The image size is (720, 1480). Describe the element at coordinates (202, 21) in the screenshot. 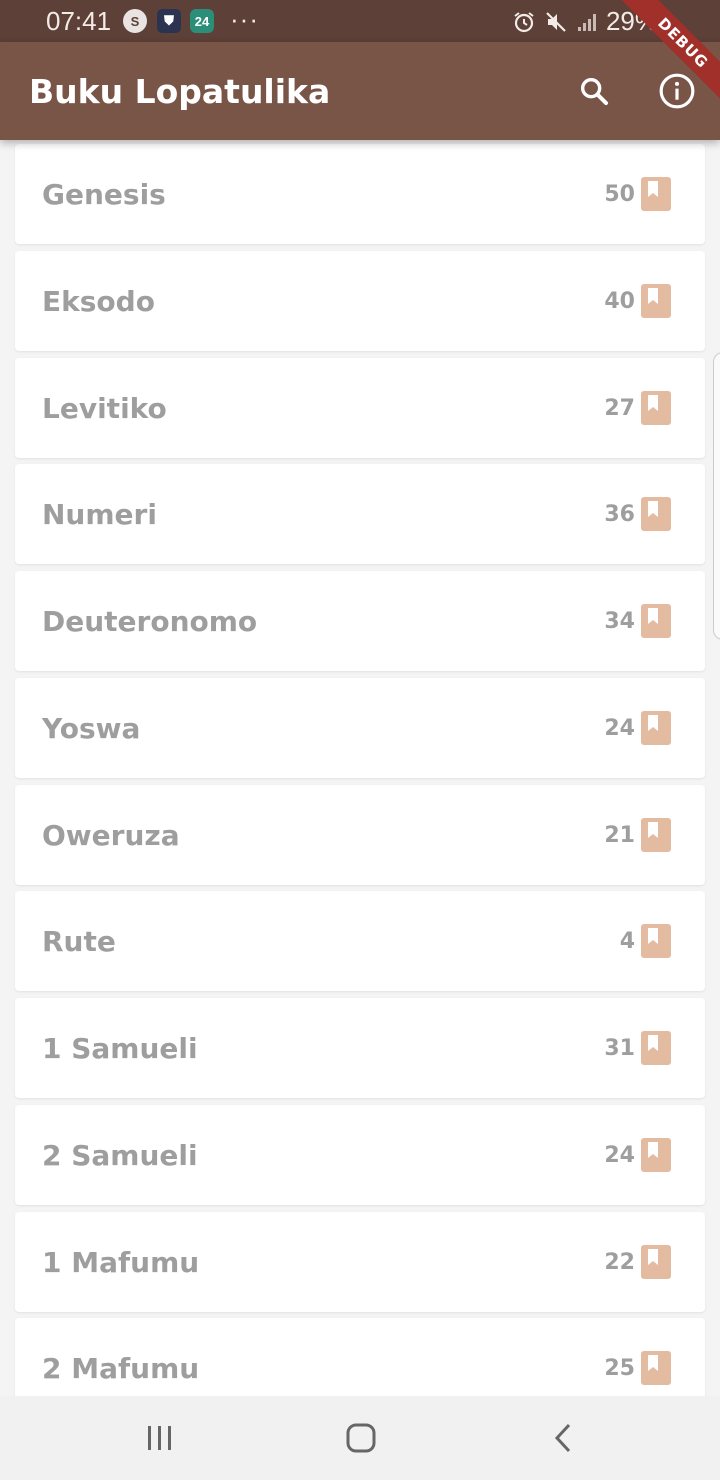

I see `calendar-notification-icon: 24` at that location.